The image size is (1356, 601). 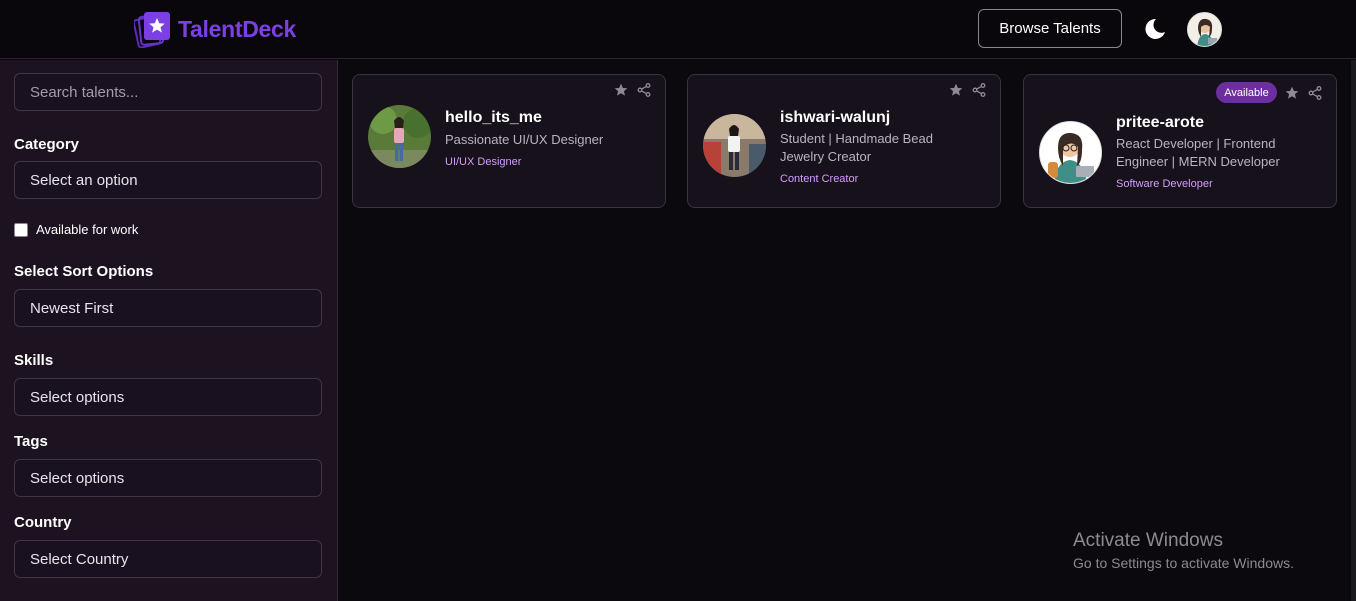 What do you see at coordinates (1154, 29) in the screenshot?
I see `moon-icon` at bounding box center [1154, 29].